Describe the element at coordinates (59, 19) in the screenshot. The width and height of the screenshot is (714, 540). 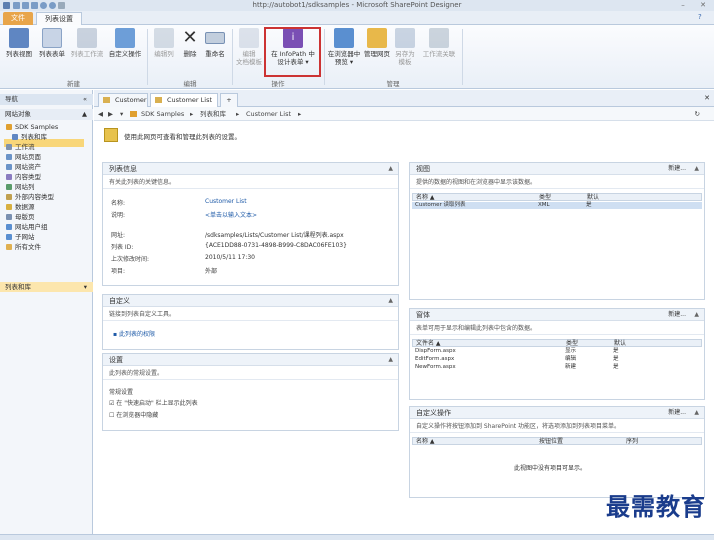
I see `tab-list-settings: 列表设置` at that location.